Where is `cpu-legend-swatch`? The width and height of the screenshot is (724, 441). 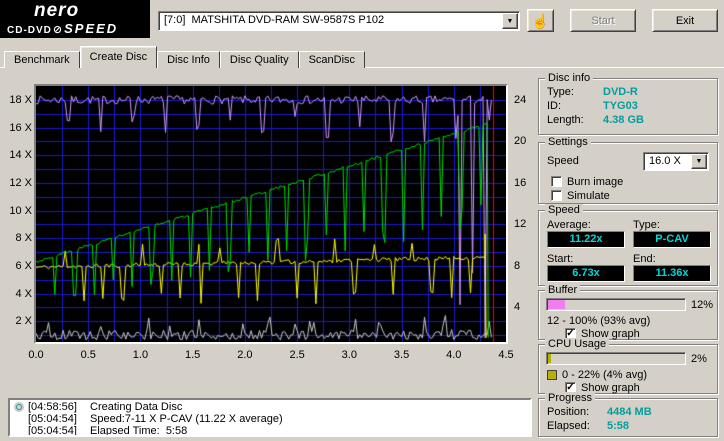
cpu-legend-swatch is located at coordinates (552, 375).